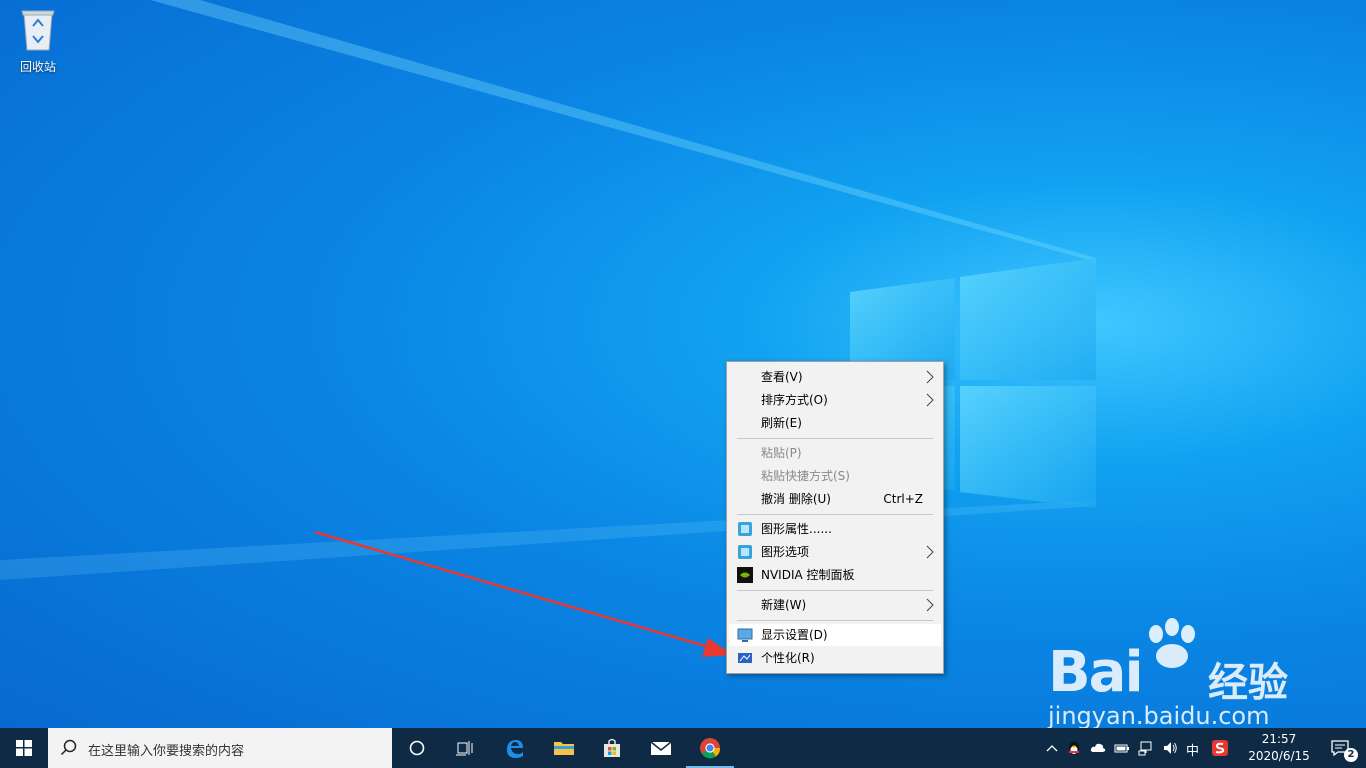 This screenshot has height=768, width=1366. I want to click on personalize-icon, so click(745, 658).